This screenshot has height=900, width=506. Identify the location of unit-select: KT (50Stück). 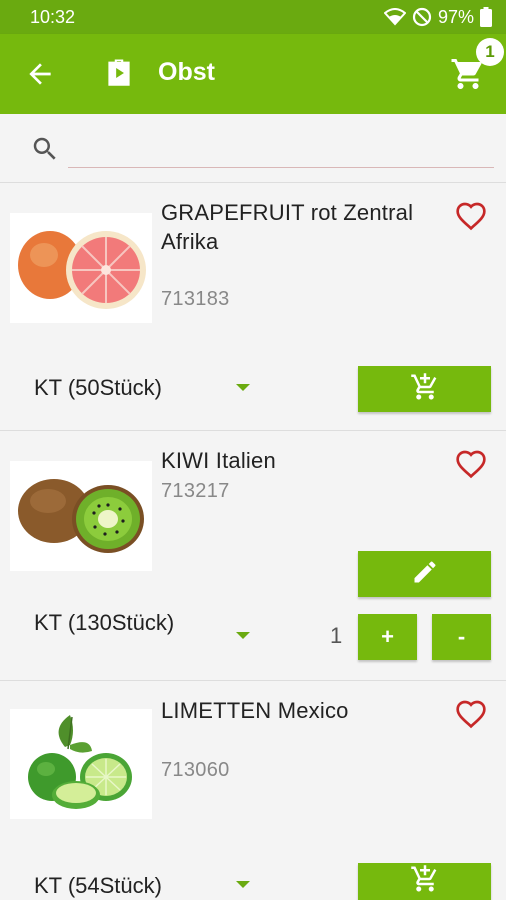
(124, 387).